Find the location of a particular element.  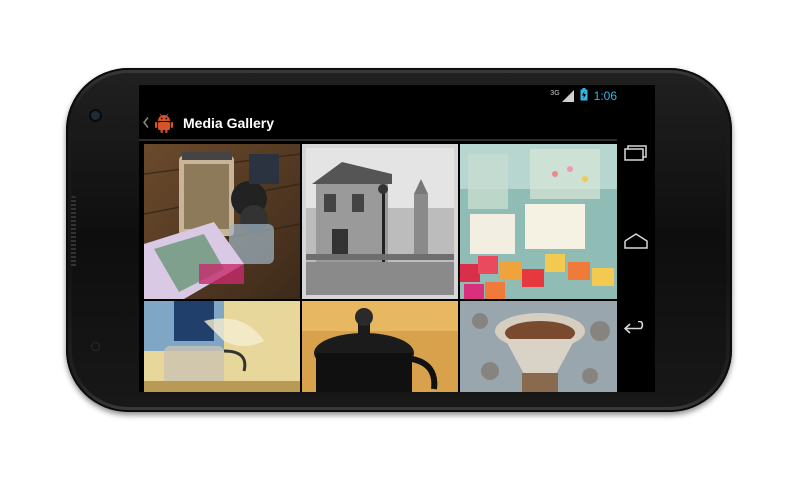

android-robot-icon is located at coordinates (164, 123).